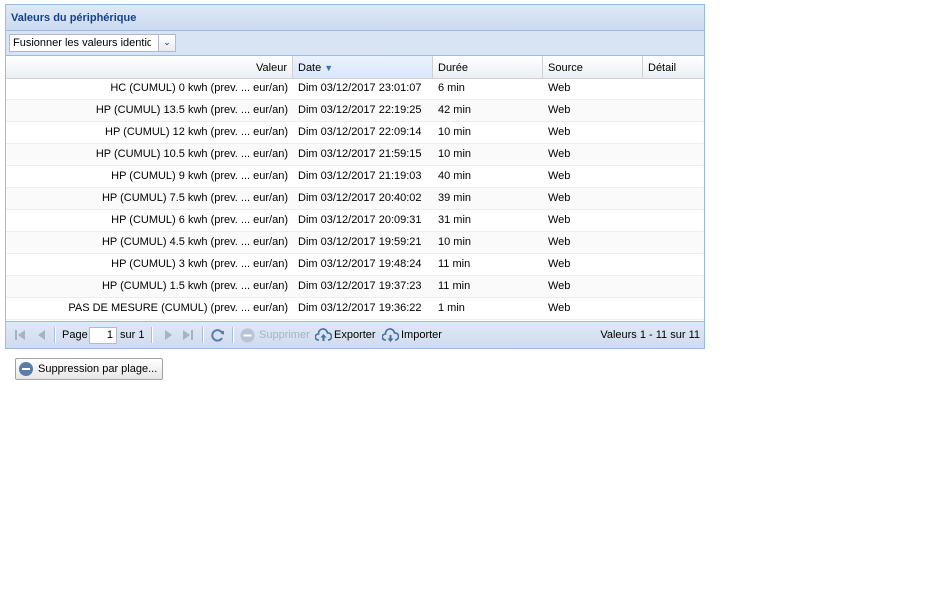 This screenshot has height=596, width=927. I want to click on cell-date: Dim 03/12/2017 20:09:31, so click(360, 220).